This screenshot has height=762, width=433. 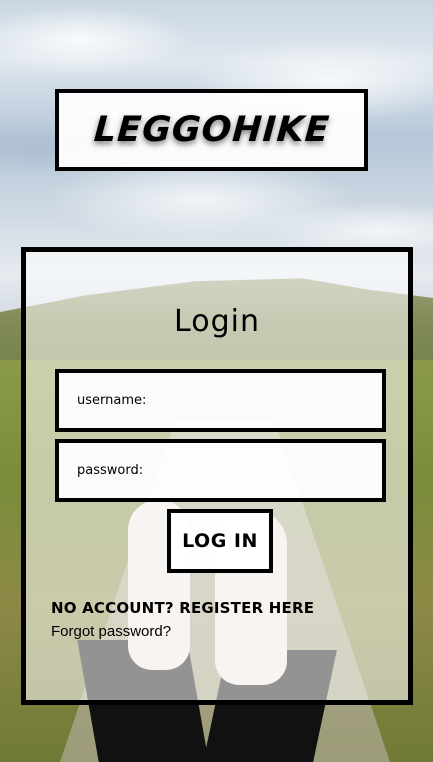 What do you see at coordinates (111, 631) in the screenshot?
I see `forgot-password-link: Forgot password?` at bounding box center [111, 631].